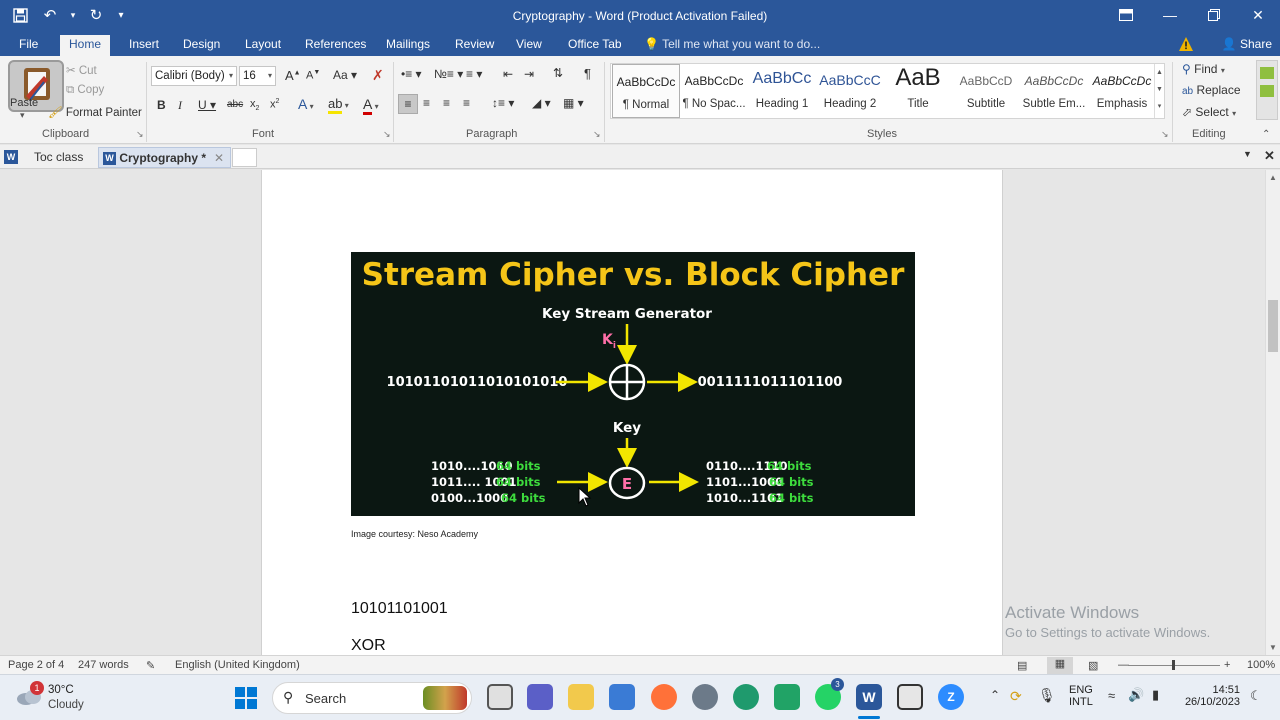 Image resolution: width=1280 pixels, height=720 pixels. What do you see at coordinates (782, 91) in the screenshot?
I see `style-heading-1: AaBbCc Heading 1` at bounding box center [782, 91].